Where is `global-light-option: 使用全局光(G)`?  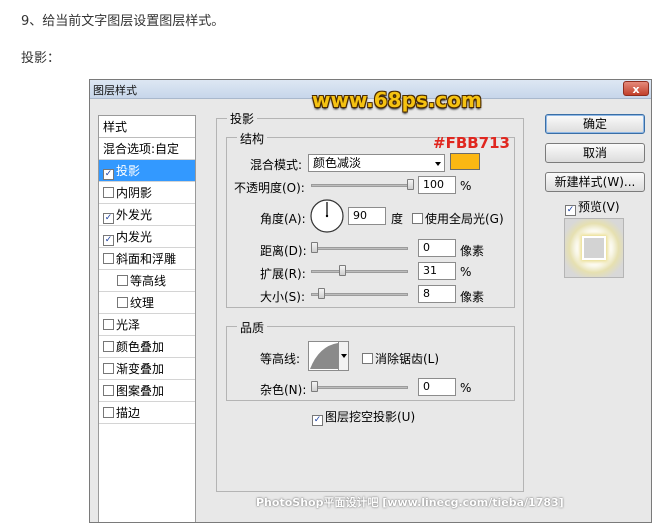
global-light-option: 使用全局光(G) is located at coordinates (458, 218).